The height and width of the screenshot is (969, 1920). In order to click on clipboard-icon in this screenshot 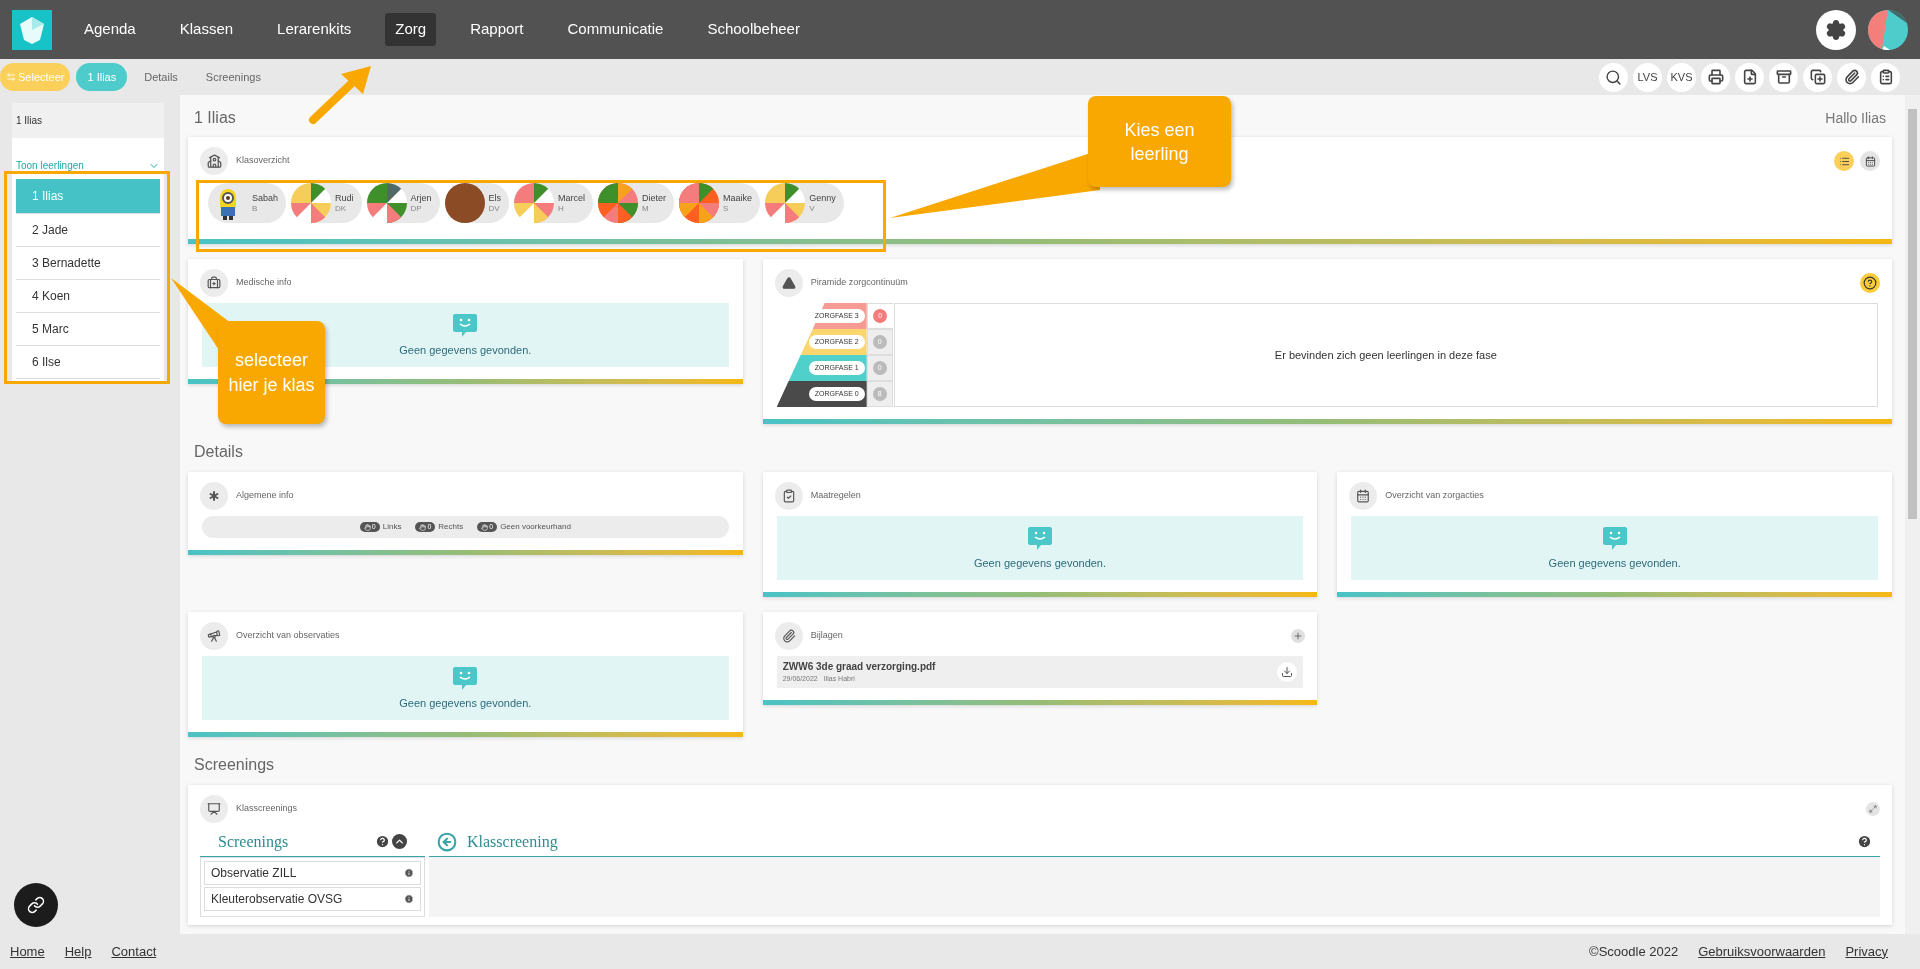, I will do `click(1885, 77)`.